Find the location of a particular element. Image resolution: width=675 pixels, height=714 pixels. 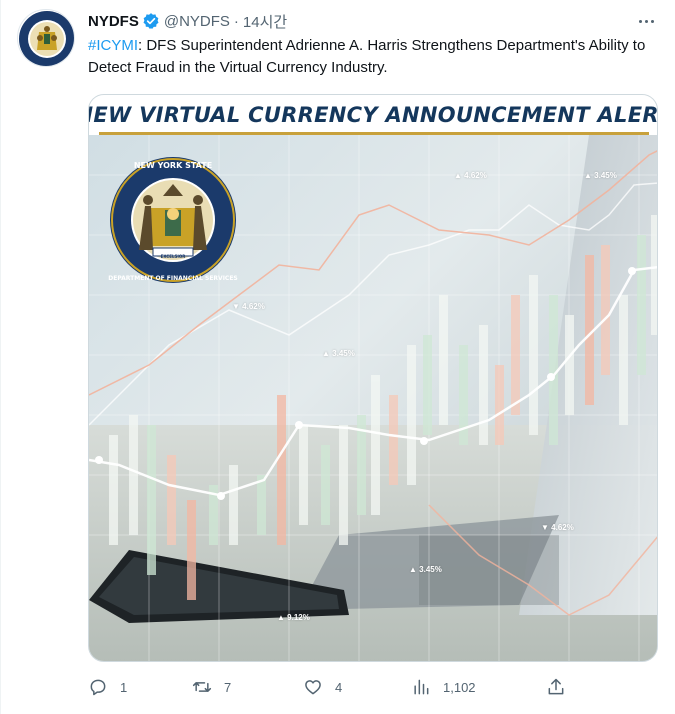

timestamp: 14시간 is located at coordinates (265, 21).